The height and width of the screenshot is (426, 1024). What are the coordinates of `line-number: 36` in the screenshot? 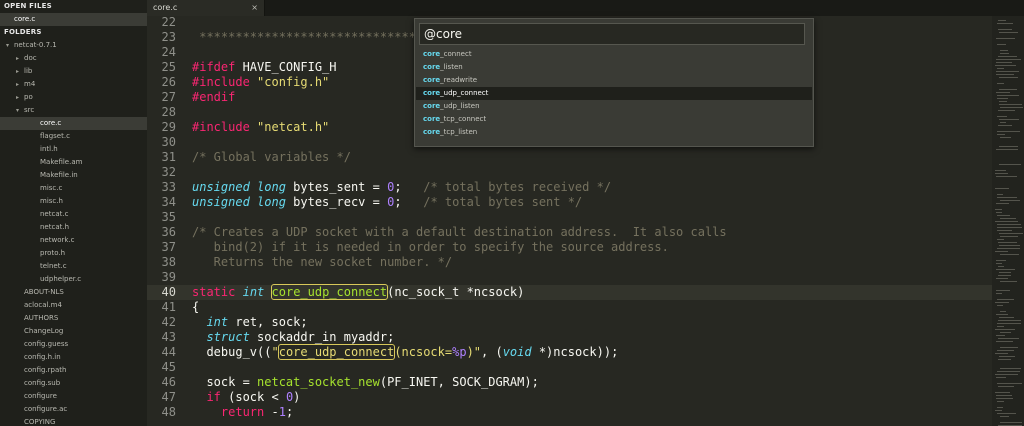 It's located at (168, 232).